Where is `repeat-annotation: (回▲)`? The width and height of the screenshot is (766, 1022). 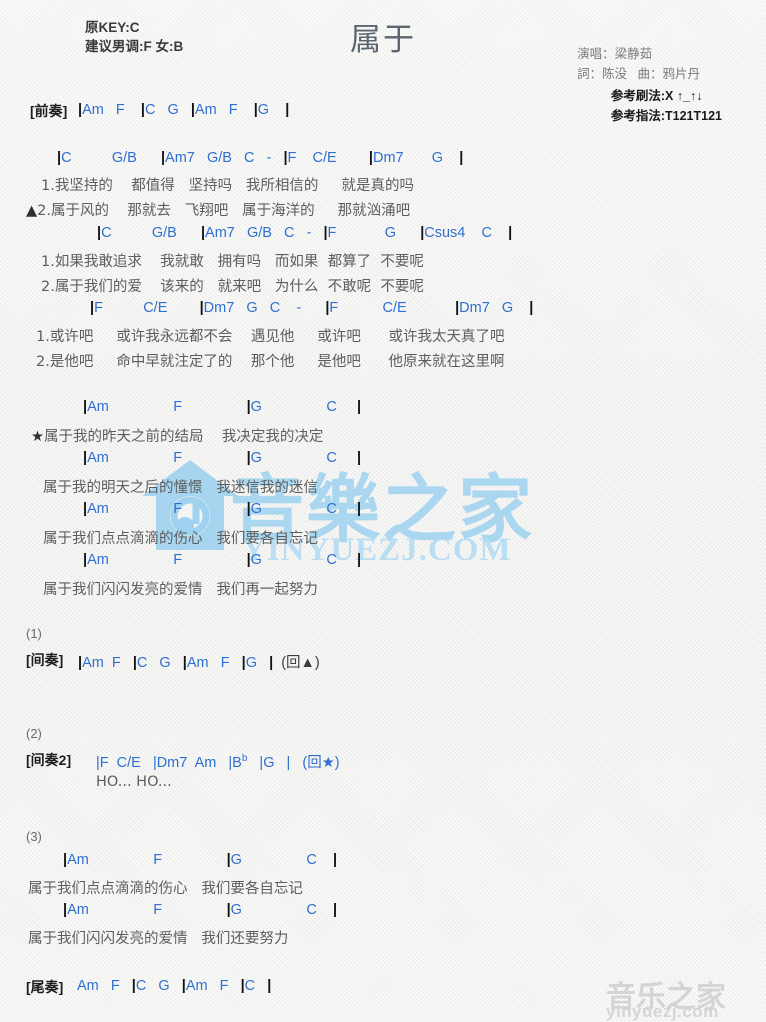 repeat-annotation: (回▲) is located at coordinates (300, 663).